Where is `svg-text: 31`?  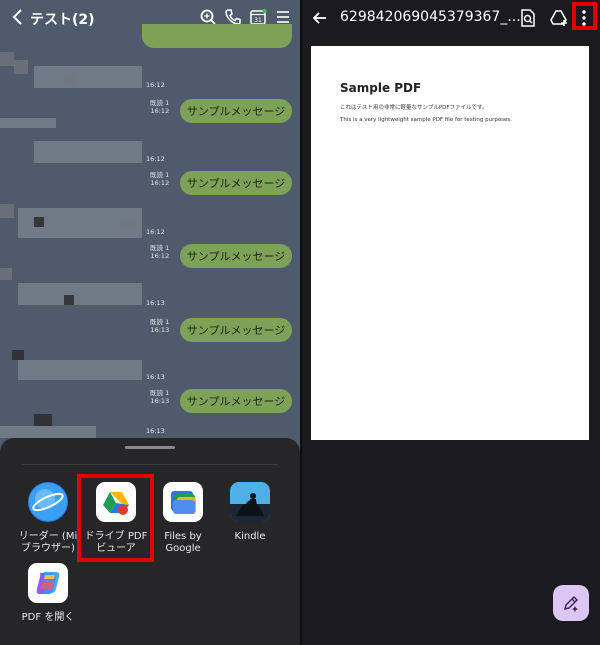 svg-text: 31 is located at coordinates (258, 20).